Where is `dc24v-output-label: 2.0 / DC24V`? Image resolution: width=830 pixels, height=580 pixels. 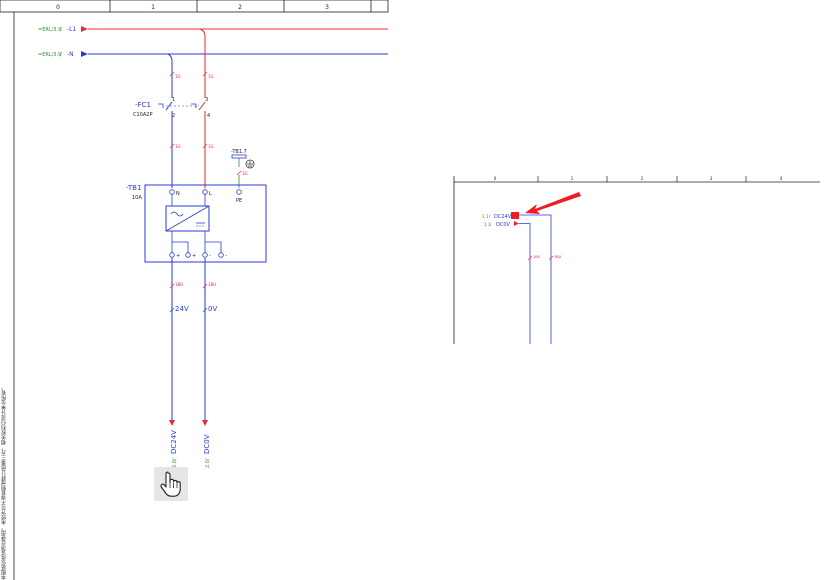
dc24v-output-label: 2.0 / DC24V is located at coordinates (174, 449).